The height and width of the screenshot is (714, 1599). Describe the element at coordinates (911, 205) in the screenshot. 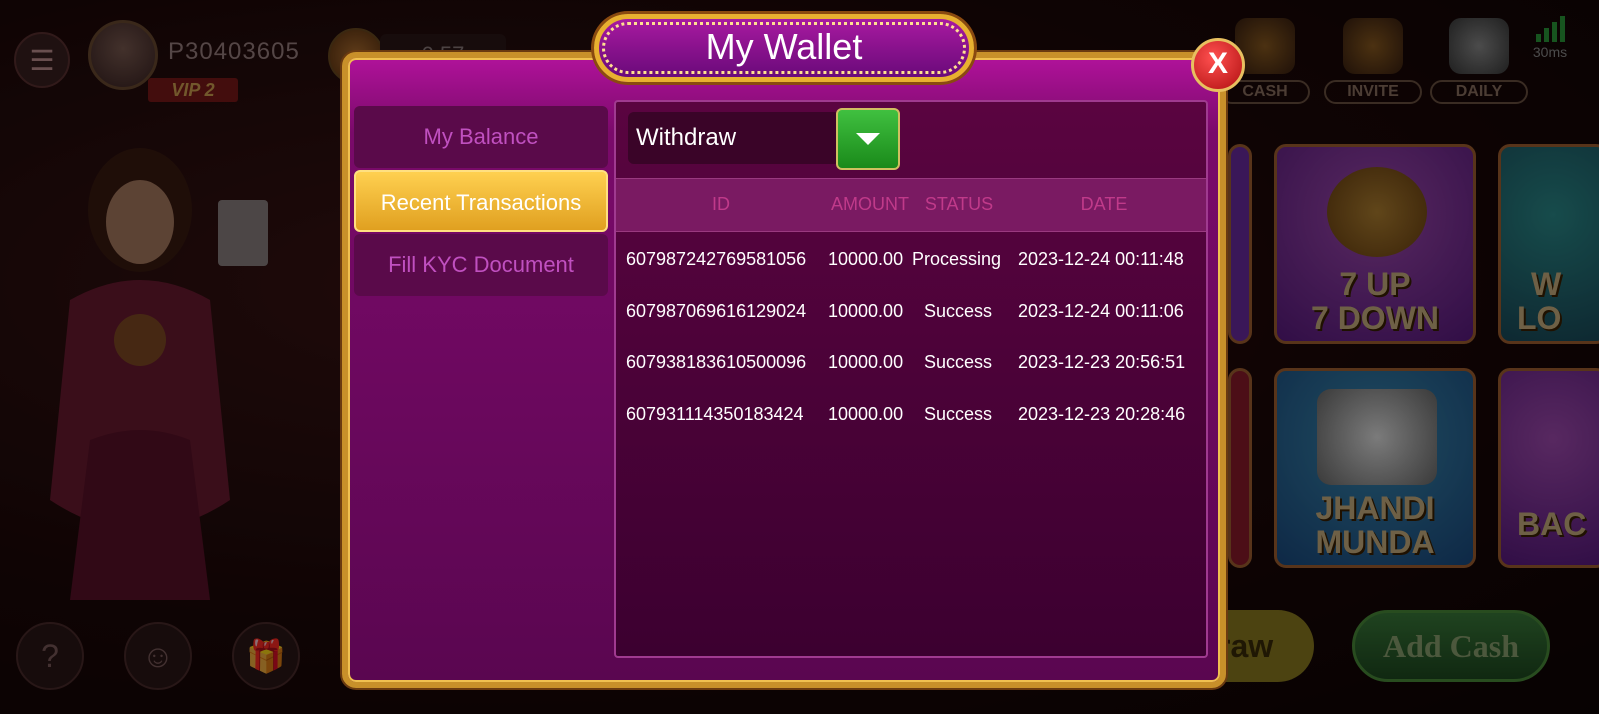

I see `table-header: ID AMOUNT STATUS DATE` at that location.